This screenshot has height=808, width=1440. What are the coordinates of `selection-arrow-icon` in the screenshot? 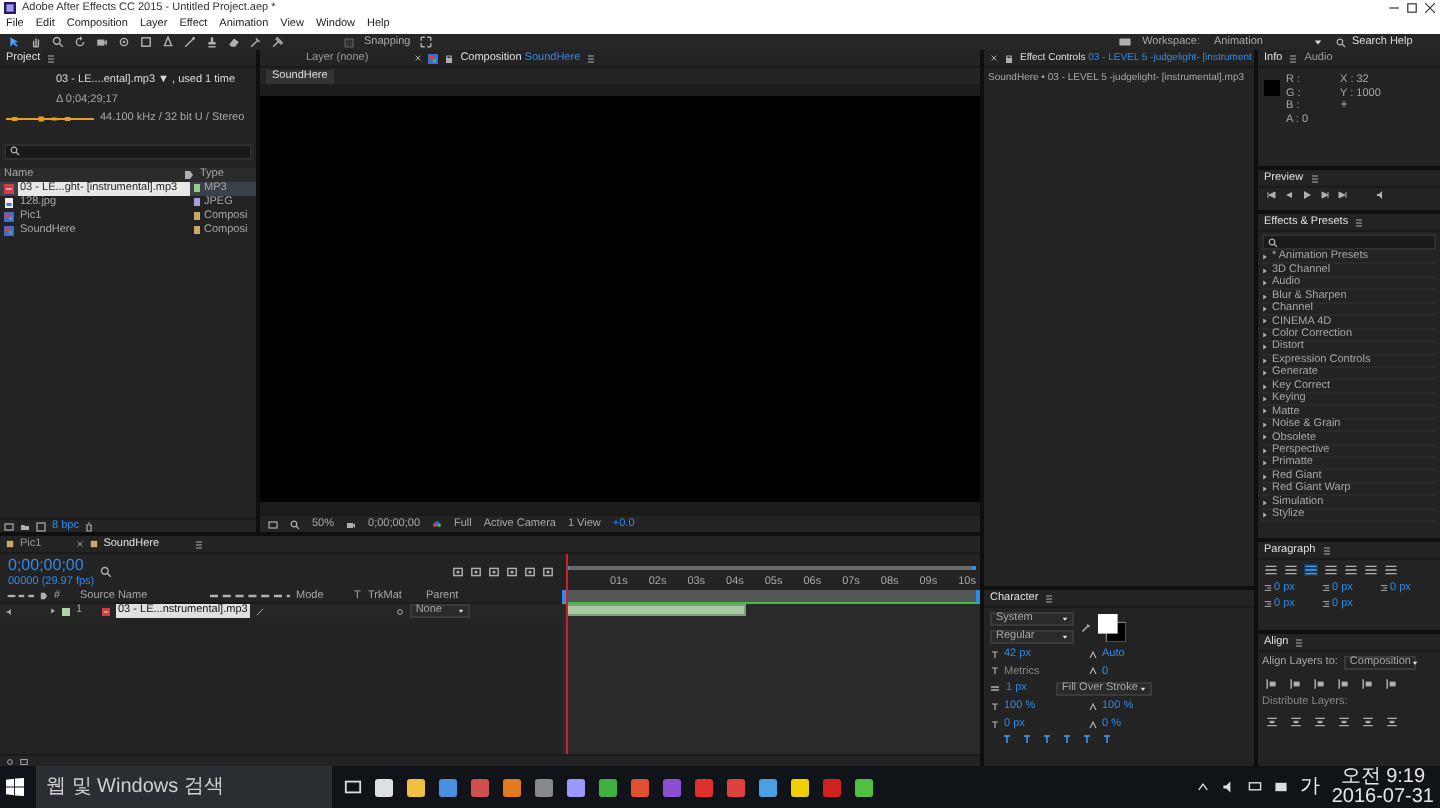 It's located at (14, 42).